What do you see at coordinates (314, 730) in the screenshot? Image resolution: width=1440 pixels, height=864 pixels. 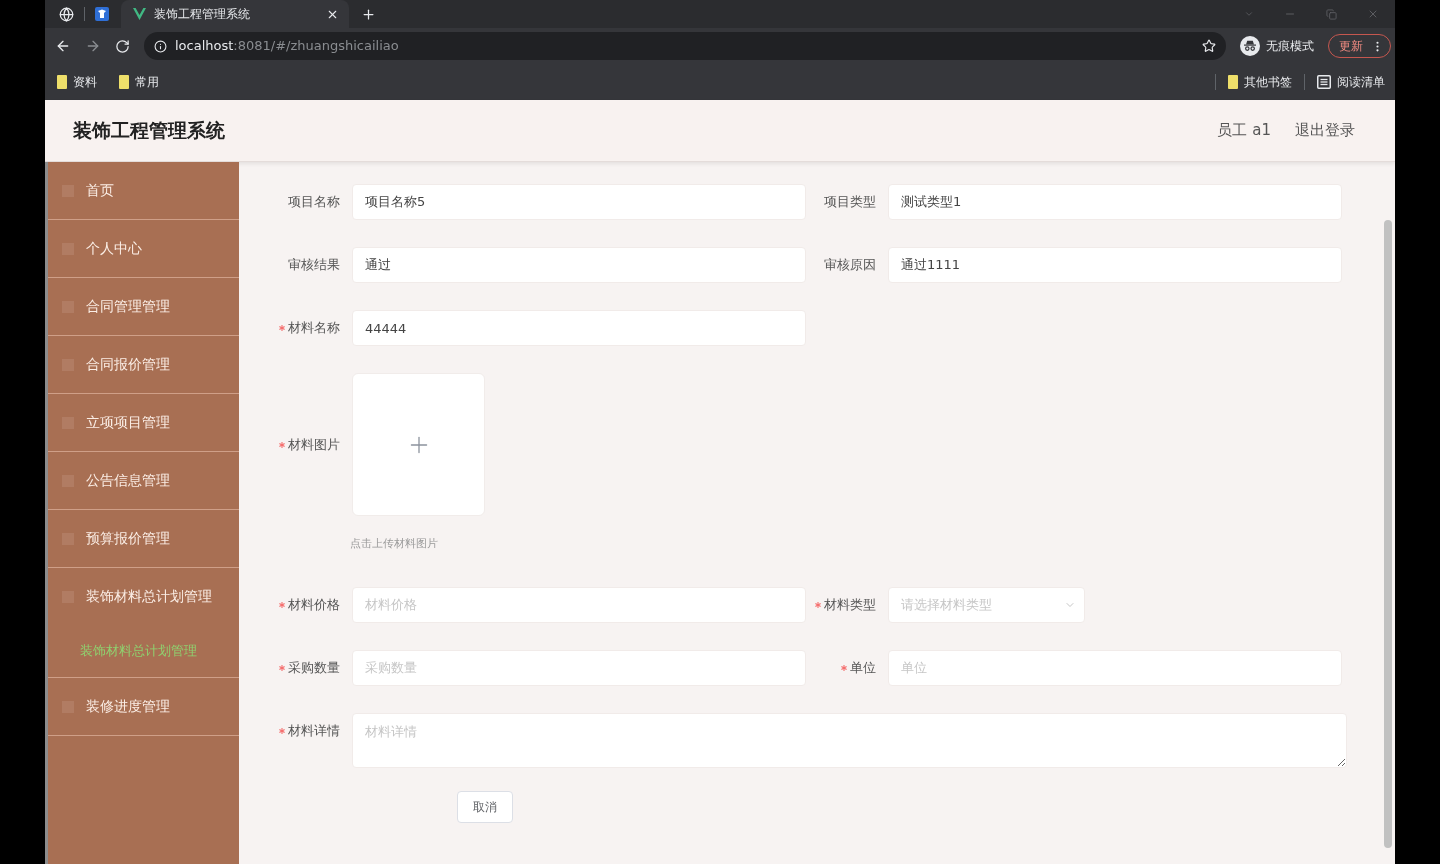 I see `field-label: 材料详情` at bounding box center [314, 730].